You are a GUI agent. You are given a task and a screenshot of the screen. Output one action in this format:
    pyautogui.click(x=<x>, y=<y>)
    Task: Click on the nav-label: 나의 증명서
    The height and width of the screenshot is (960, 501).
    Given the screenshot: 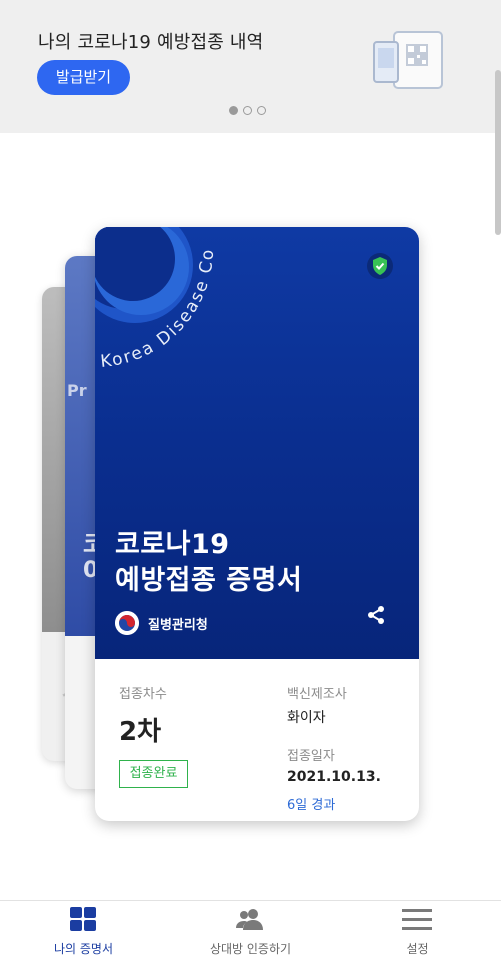 What is the action you would take?
    pyautogui.click(x=83, y=949)
    